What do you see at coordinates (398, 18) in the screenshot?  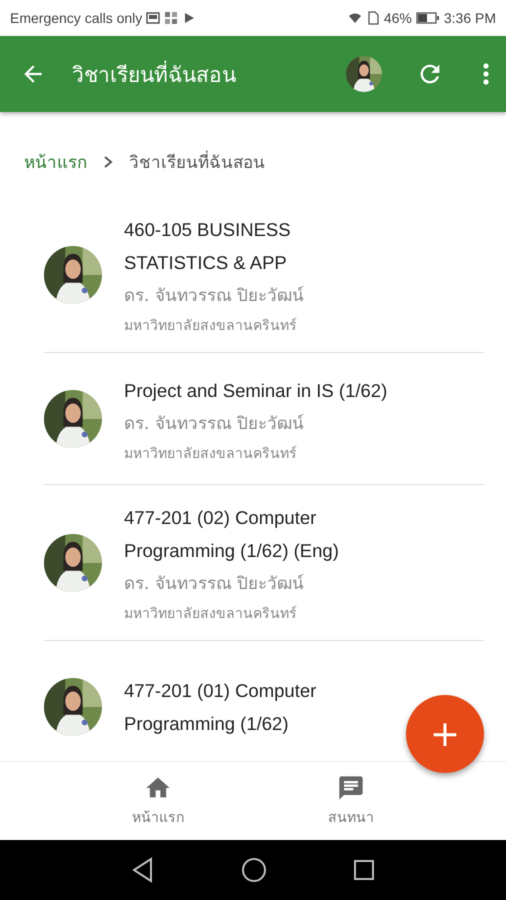 I see `battery-percent: 46%` at bounding box center [398, 18].